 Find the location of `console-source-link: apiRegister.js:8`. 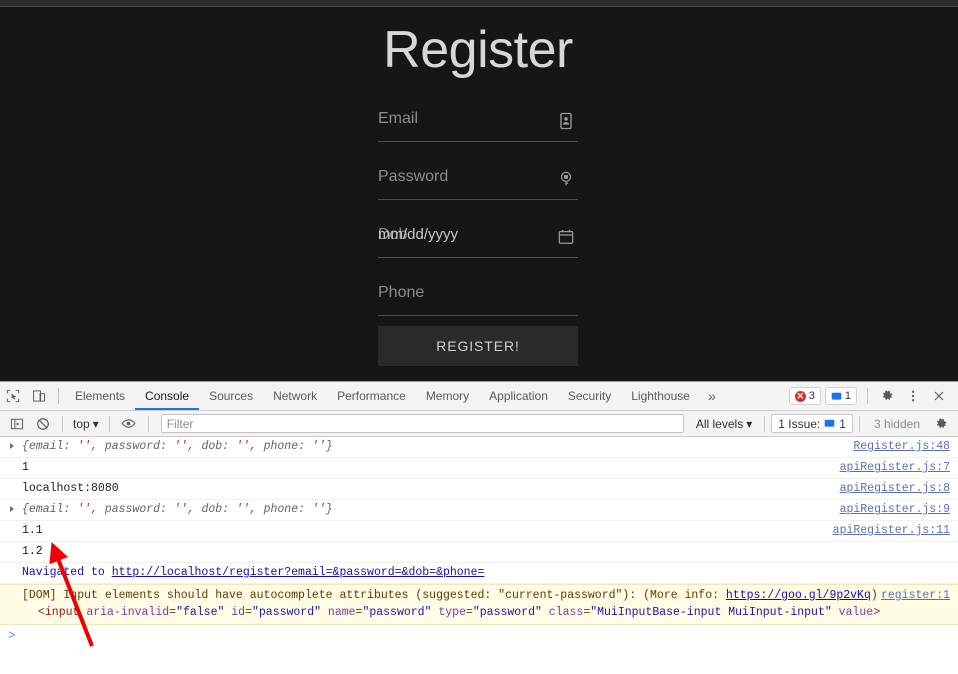

console-source-link: apiRegister.js:8 is located at coordinates (895, 489).